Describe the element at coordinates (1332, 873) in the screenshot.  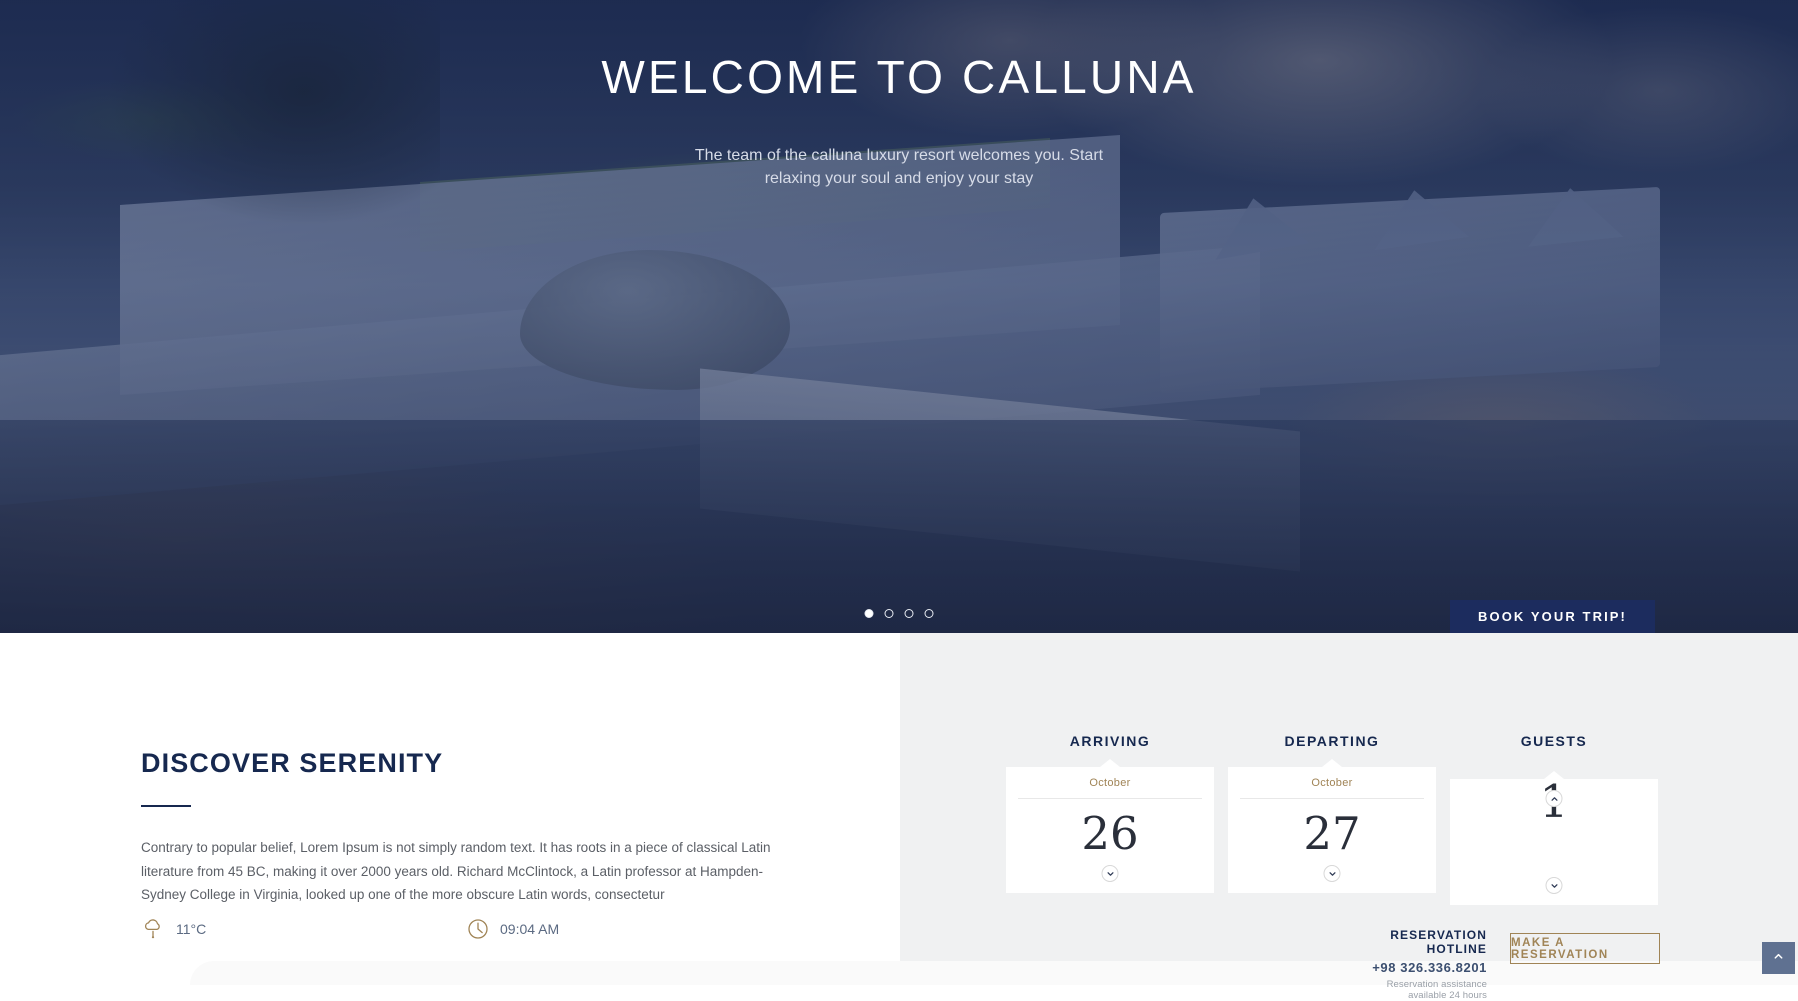
I see `departing-decrement-button` at that location.